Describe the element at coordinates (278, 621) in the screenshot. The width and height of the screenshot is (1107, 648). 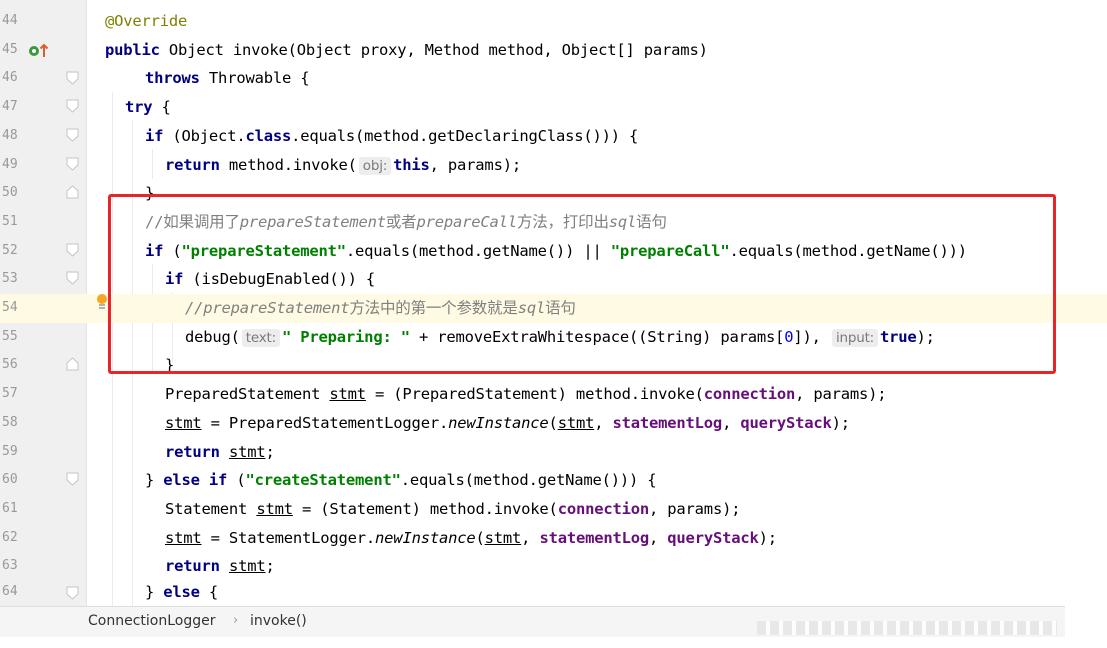
I see `breadcrumb-method: invoke()` at that location.